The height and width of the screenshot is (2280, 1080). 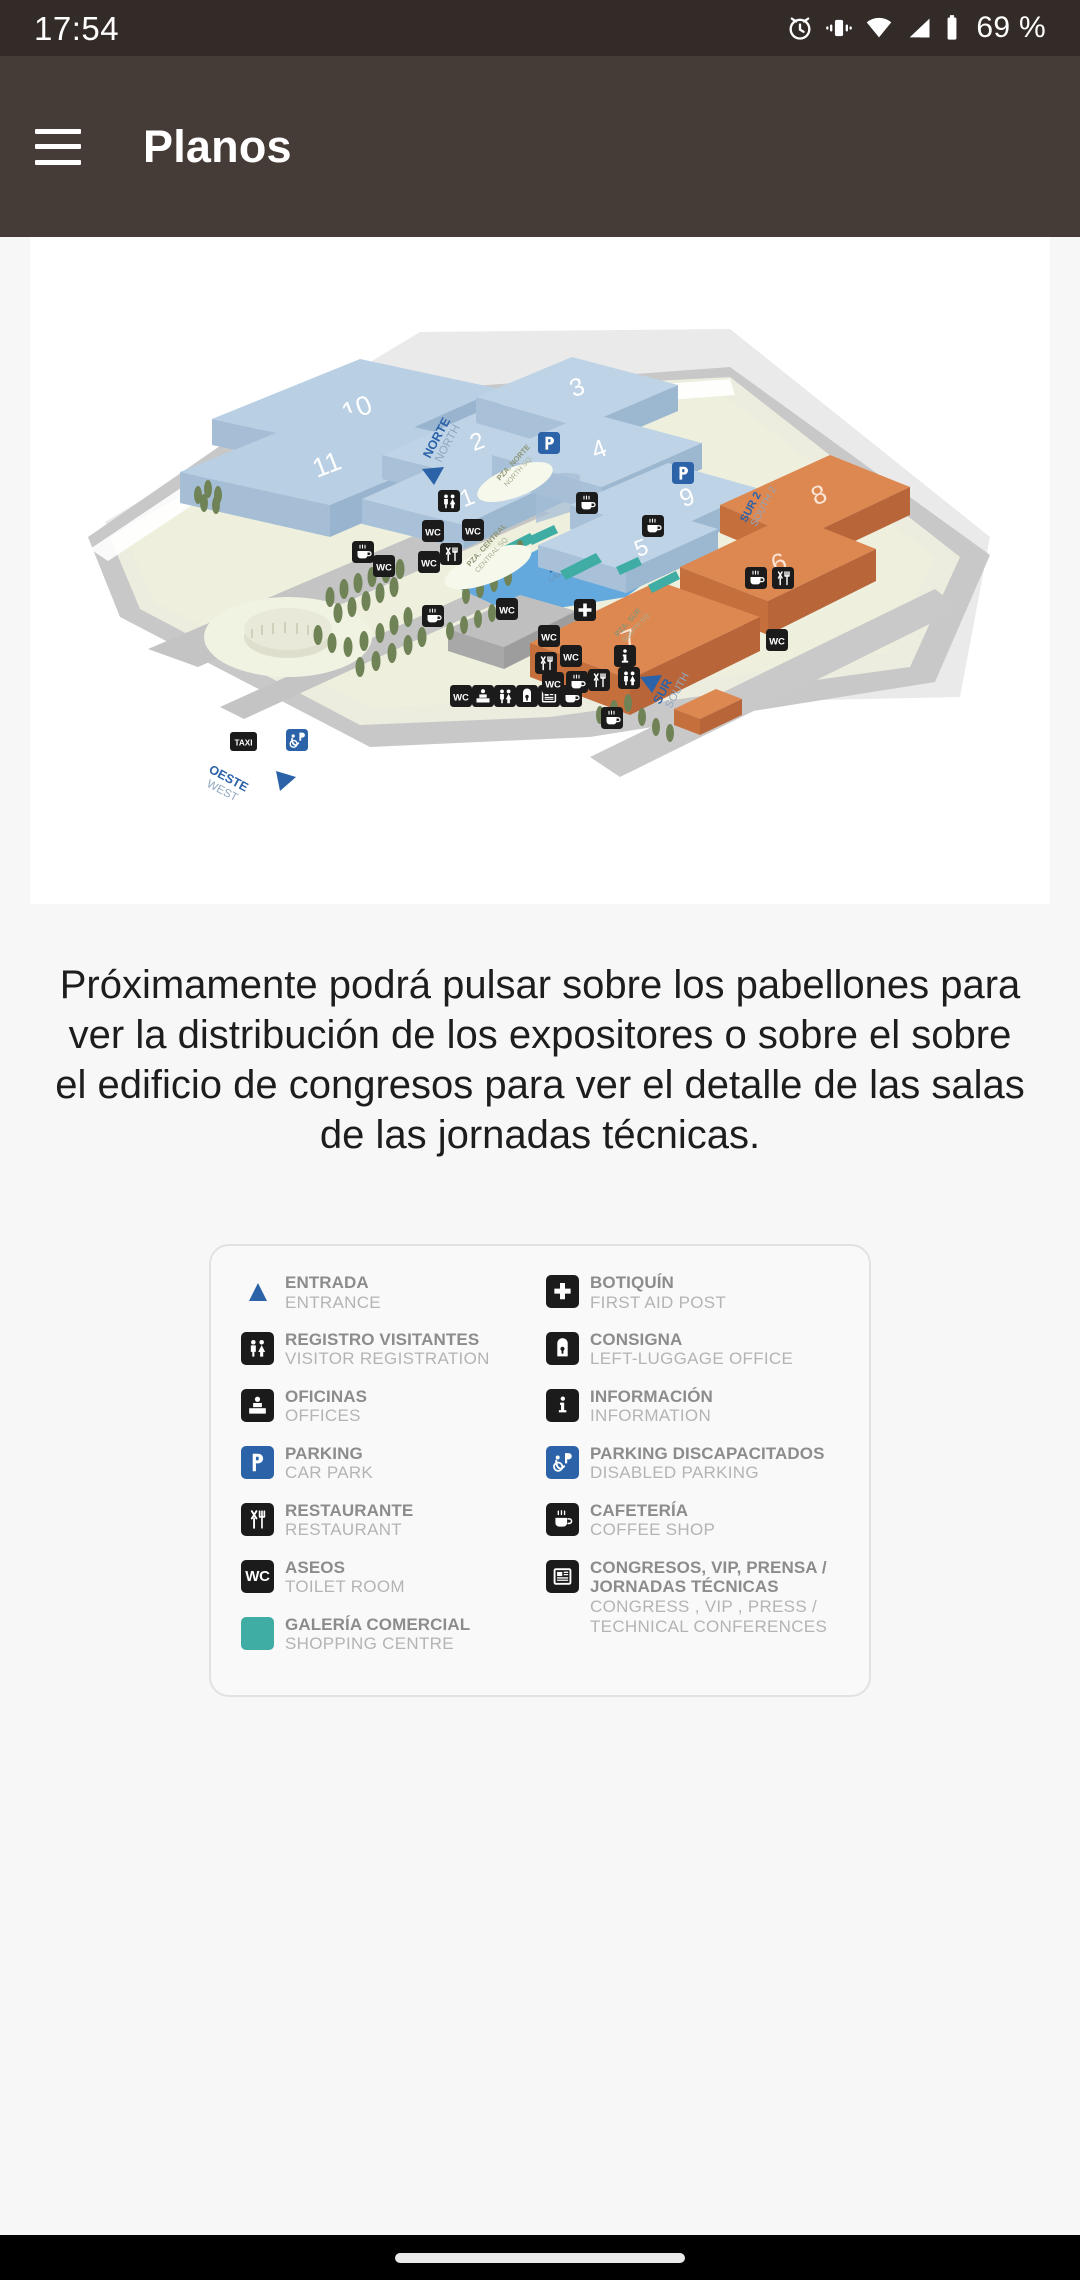 I want to click on legend-item-entrance: ENTRADA ENTRANCE, so click(x=387, y=1292).